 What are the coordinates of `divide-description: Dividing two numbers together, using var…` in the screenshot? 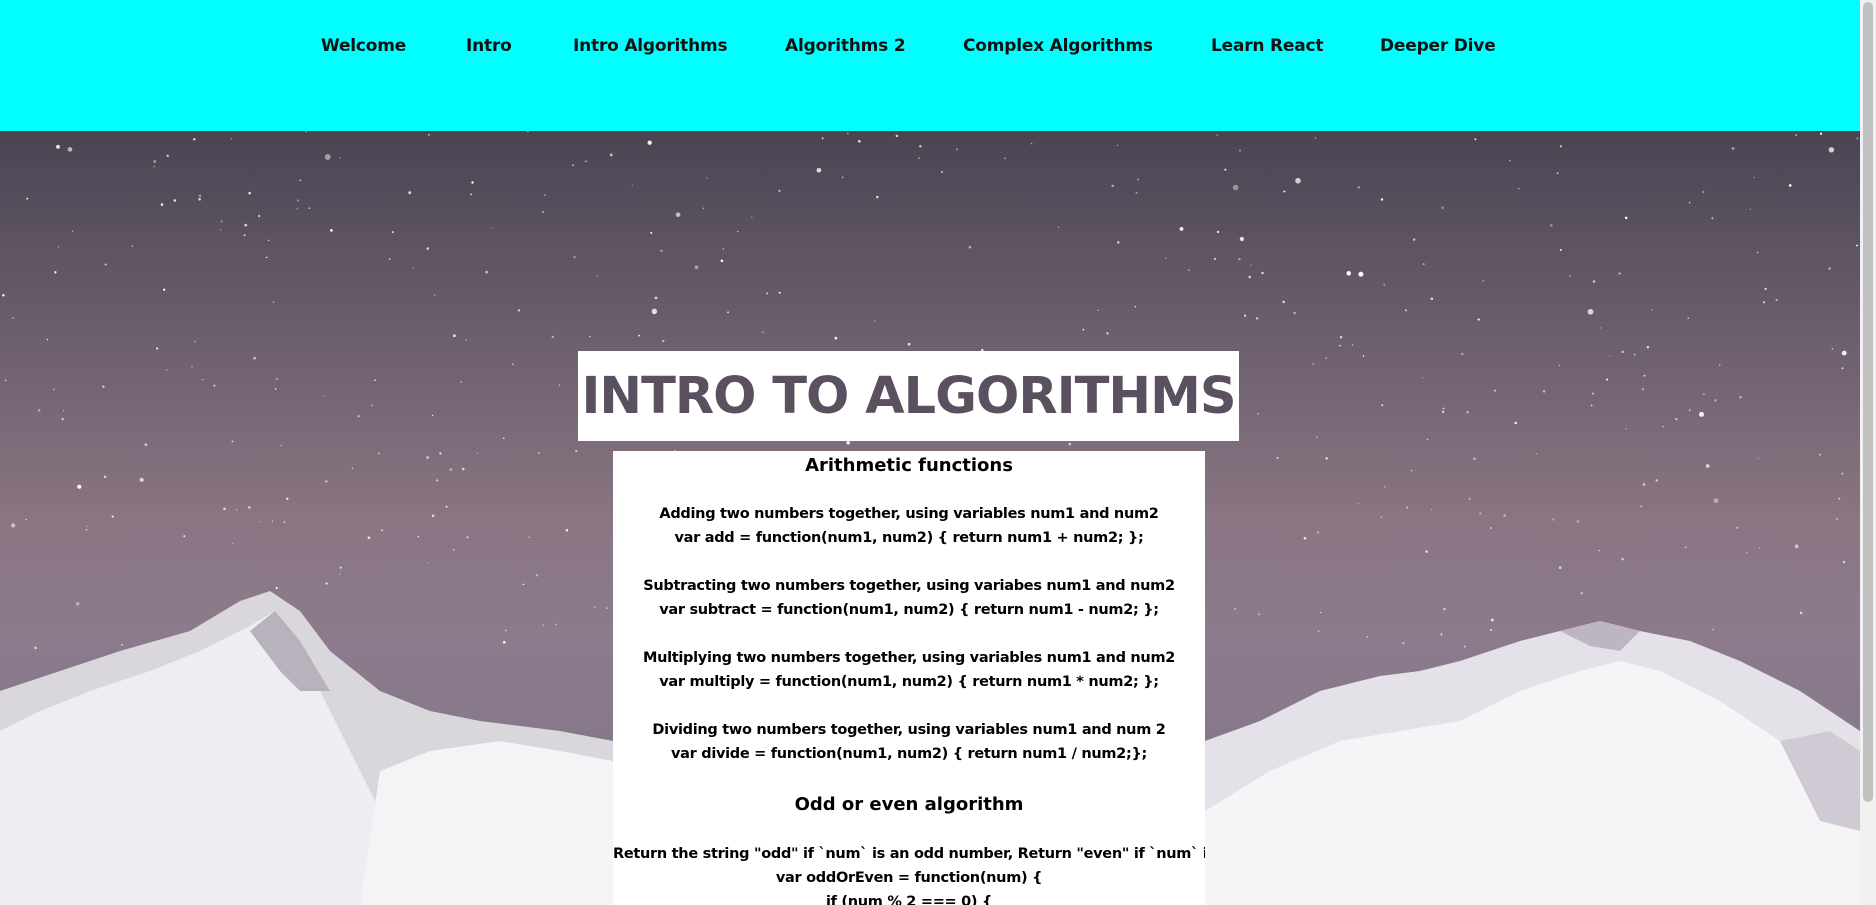 It's located at (909, 730).